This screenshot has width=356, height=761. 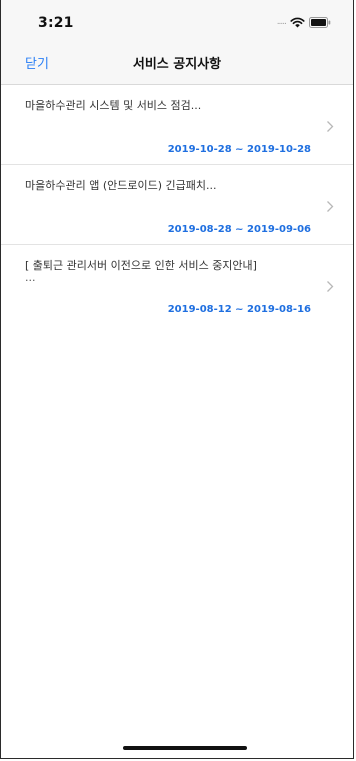 What do you see at coordinates (320, 22) in the screenshot?
I see `battery-icon` at bounding box center [320, 22].